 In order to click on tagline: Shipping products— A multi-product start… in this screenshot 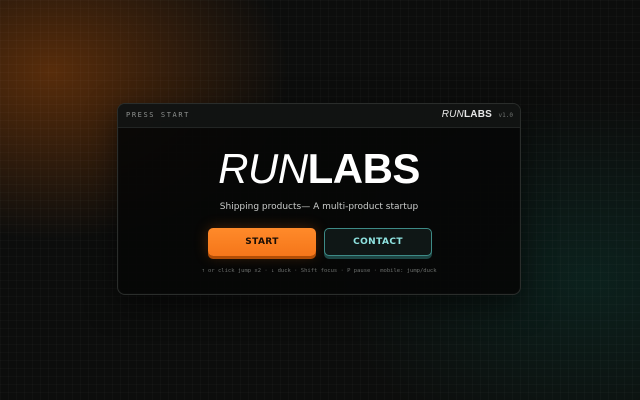, I will do `click(319, 207)`.